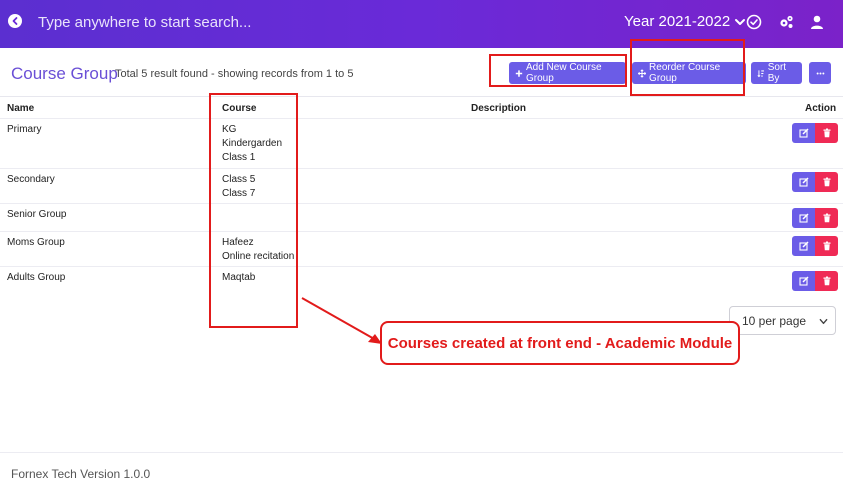 This screenshot has height=494, width=843. Describe the element at coordinates (677, 21) in the screenshot. I see `year-label: Year 2021-2022` at that location.